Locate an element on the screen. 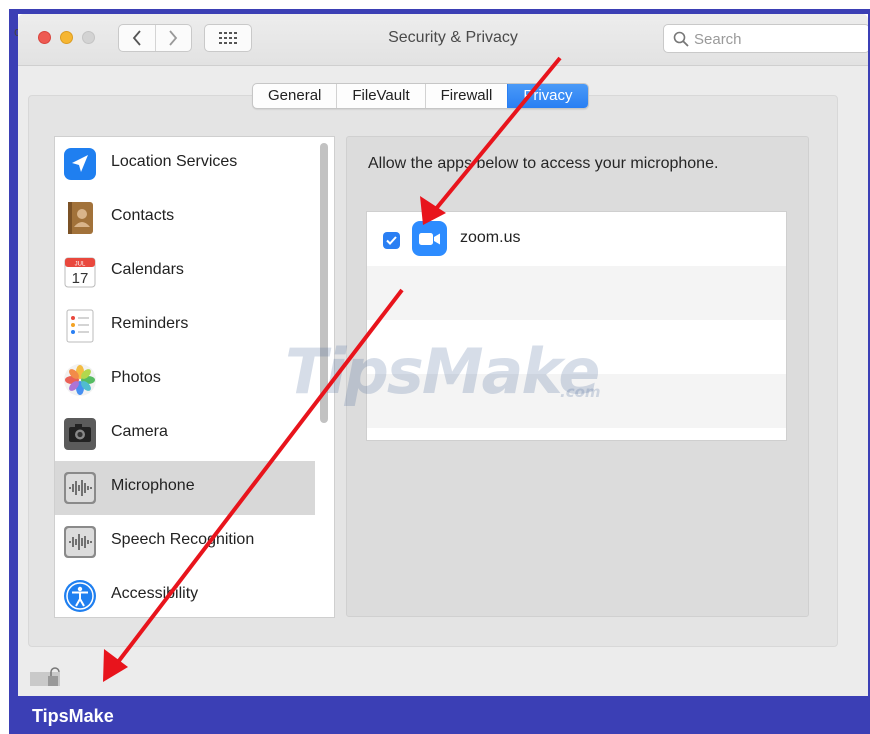  svg-text: JUL is located at coordinates (80, 265).